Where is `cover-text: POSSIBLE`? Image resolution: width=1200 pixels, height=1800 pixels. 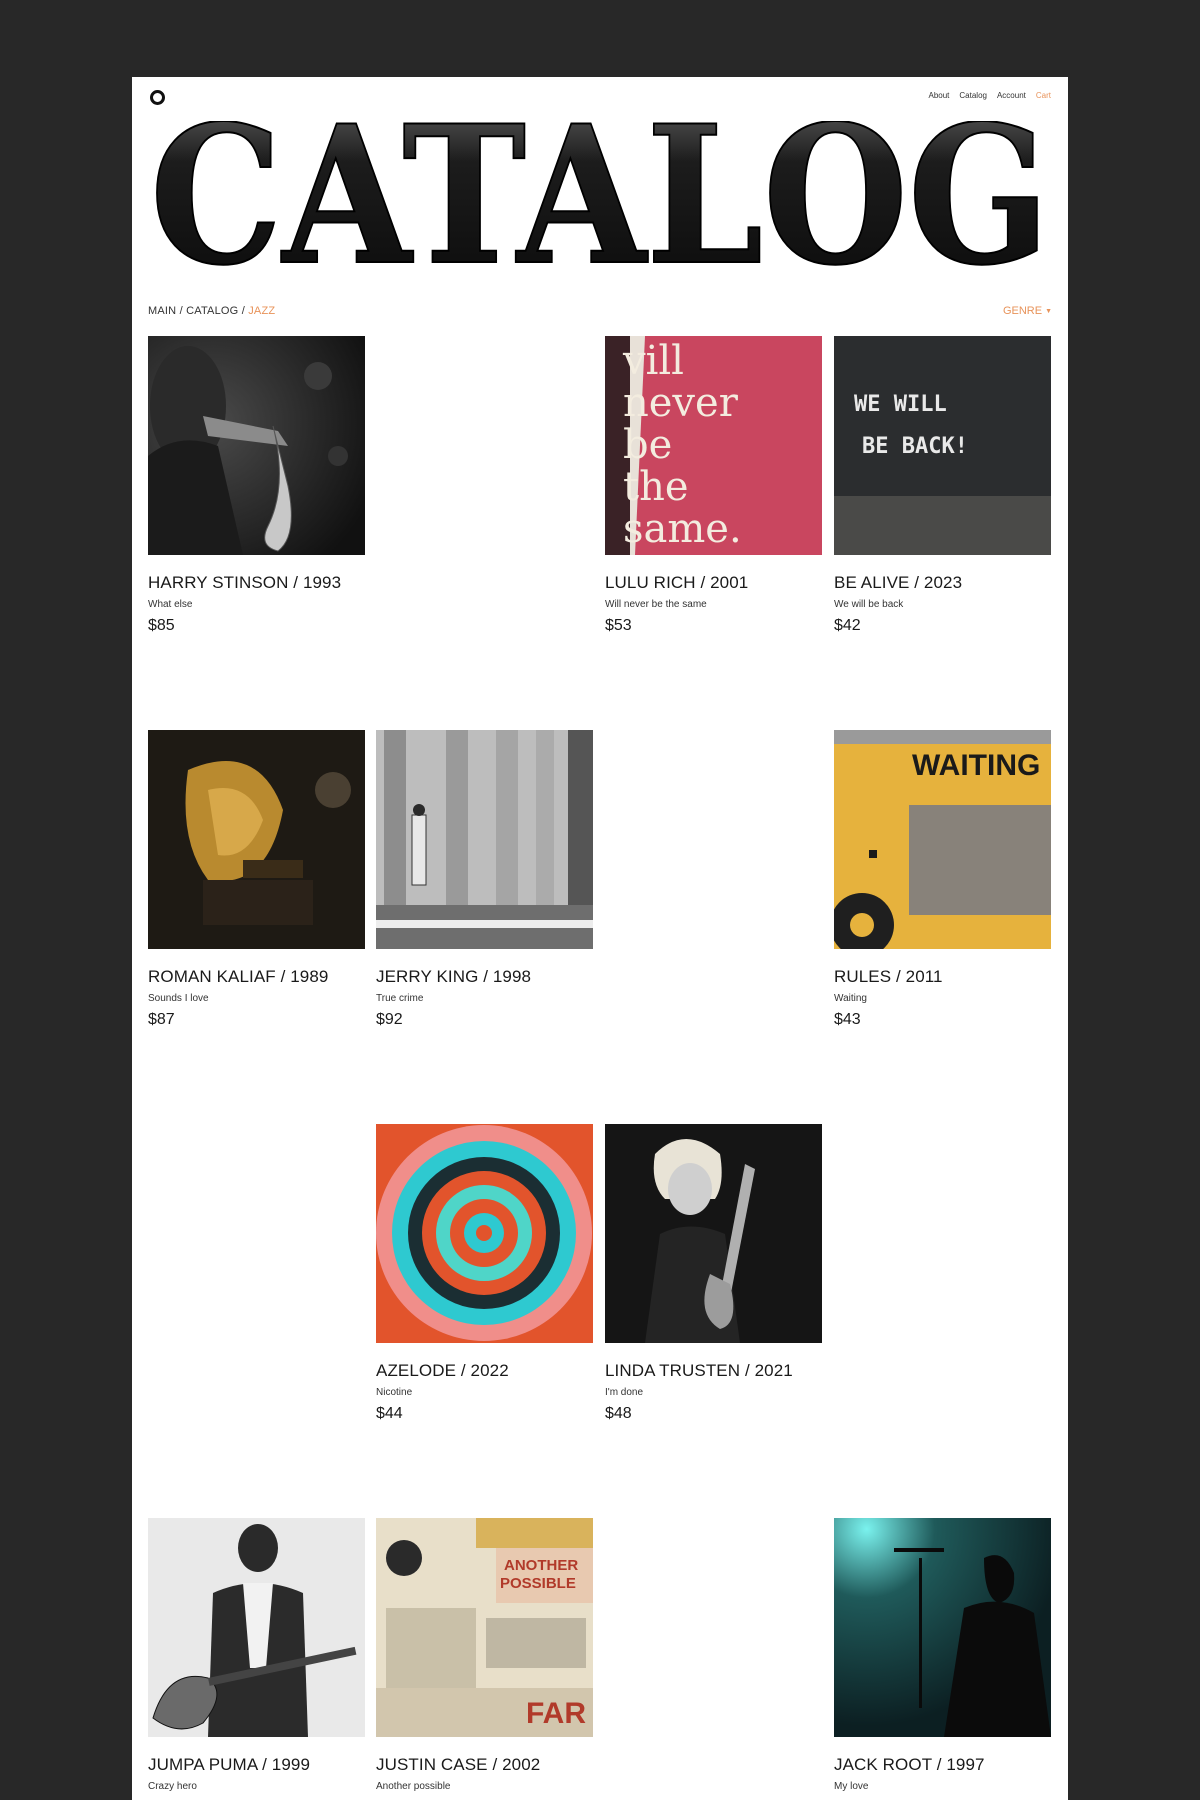
cover-text: POSSIBLE is located at coordinates (538, 1583).